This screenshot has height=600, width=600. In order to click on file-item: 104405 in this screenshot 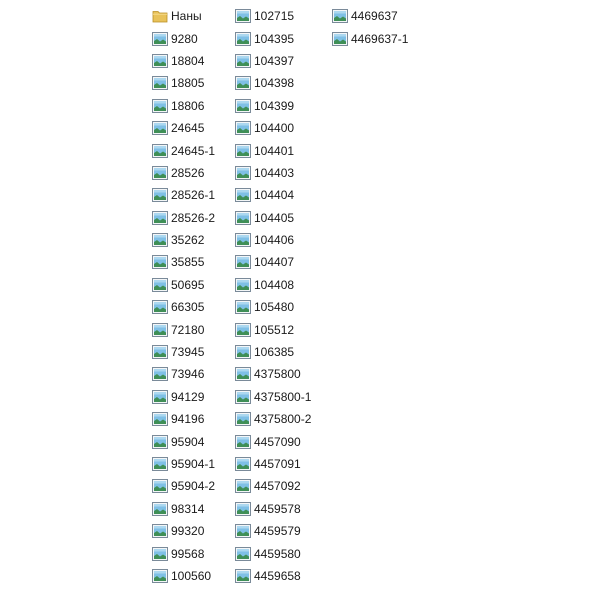, I will do `click(273, 218)`.